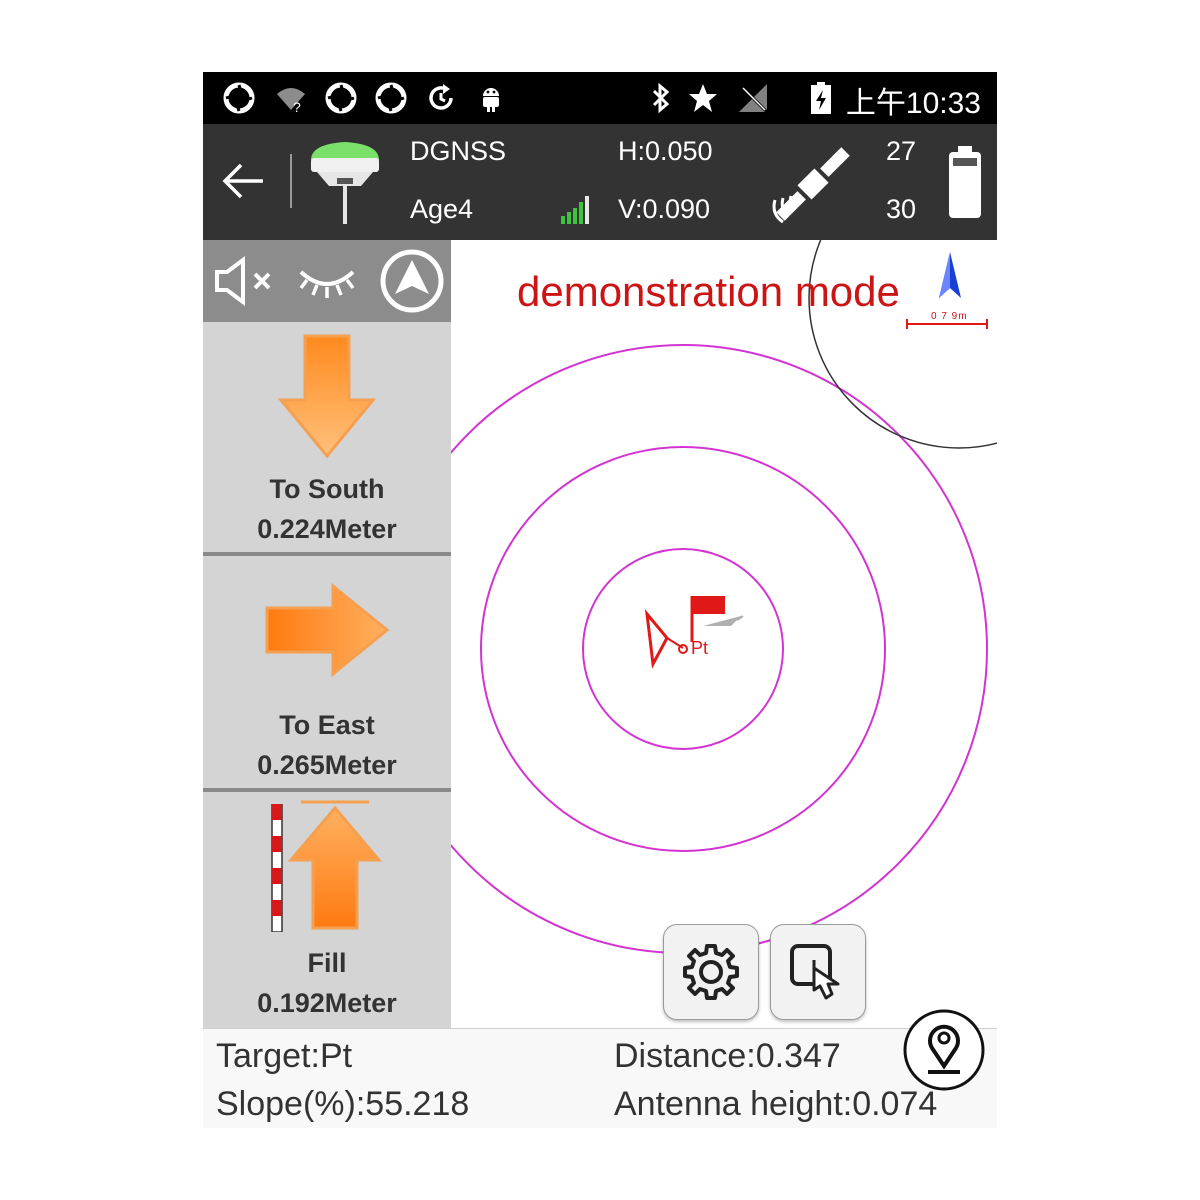 The height and width of the screenshot is (1200, 1200). I want to click on back-arrow-icon, so click(243, 181).